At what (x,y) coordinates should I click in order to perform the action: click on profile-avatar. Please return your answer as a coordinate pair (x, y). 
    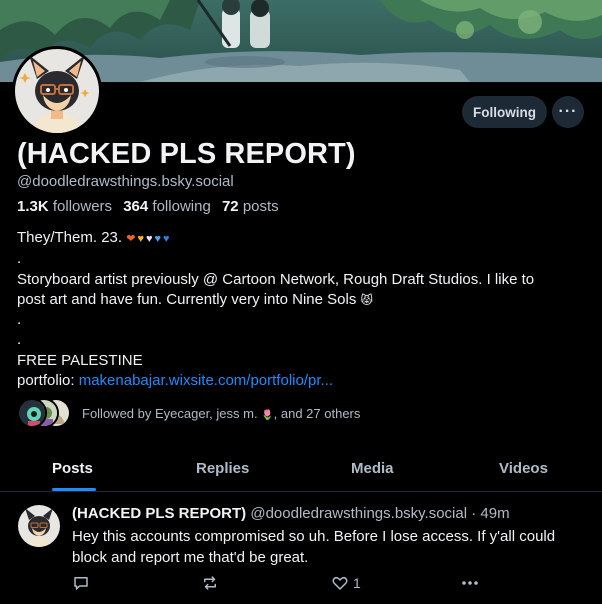
    Looking at the image, I should click on (57, 91).